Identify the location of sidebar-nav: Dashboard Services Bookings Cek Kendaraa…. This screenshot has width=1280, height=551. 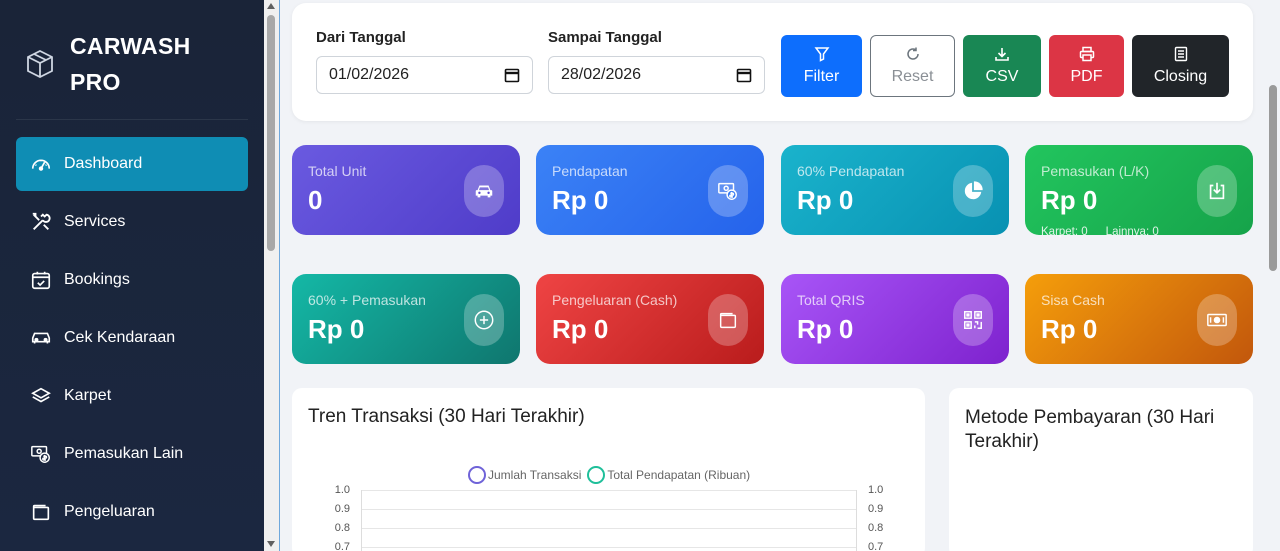
(132, 340).